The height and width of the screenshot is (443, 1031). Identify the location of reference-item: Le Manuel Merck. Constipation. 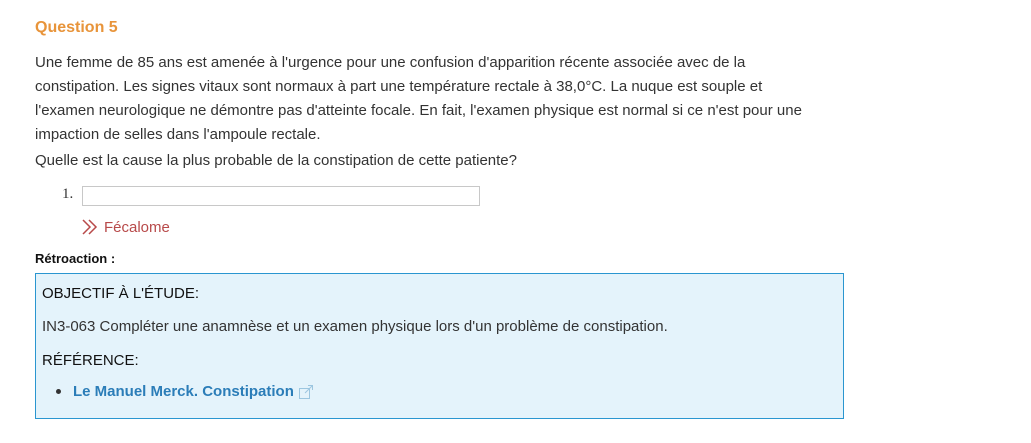
(185, 391).